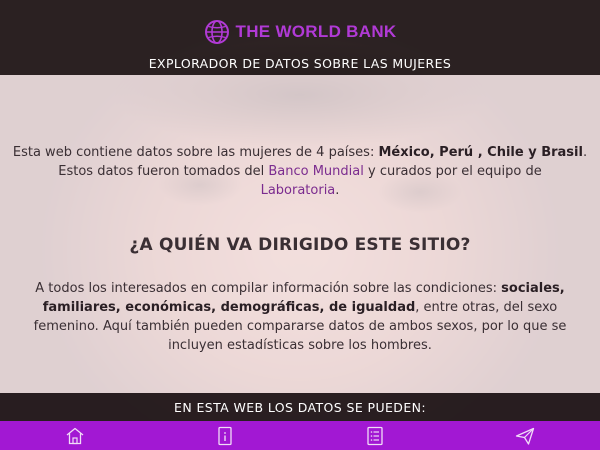  Describe the element at coordinates (300, 245) in the screenshot. I see `audience-heading: ¿A QUIÉN VA DIRIGIDO ESTE SITIO?` at that location.